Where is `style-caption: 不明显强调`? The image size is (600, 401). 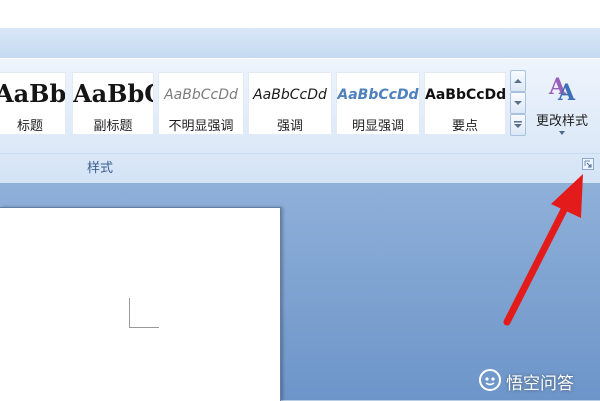 style-caption: 不明显强调 is located at coordinates (201, 126).